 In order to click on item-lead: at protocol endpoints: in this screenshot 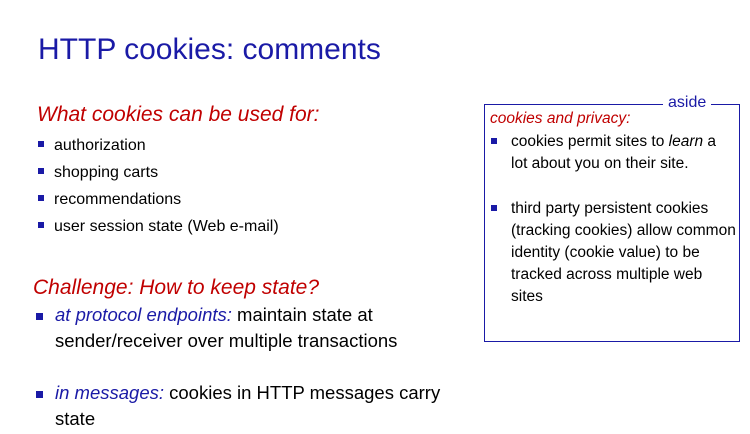, I will do `click(143, 314)`.